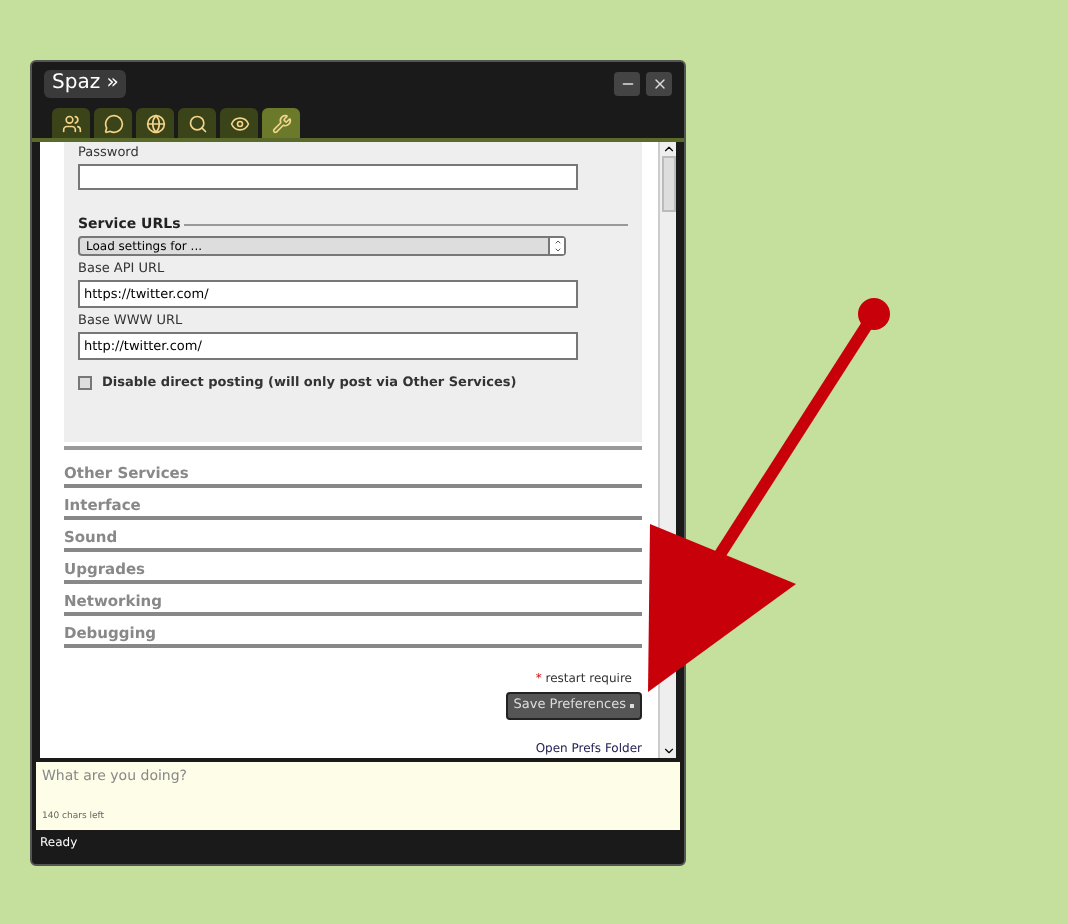 This screenshot has height=924, width=1068. Describe the element at coordinates (556, 246) in the screenshot. I see `stepper-icon` at that location.